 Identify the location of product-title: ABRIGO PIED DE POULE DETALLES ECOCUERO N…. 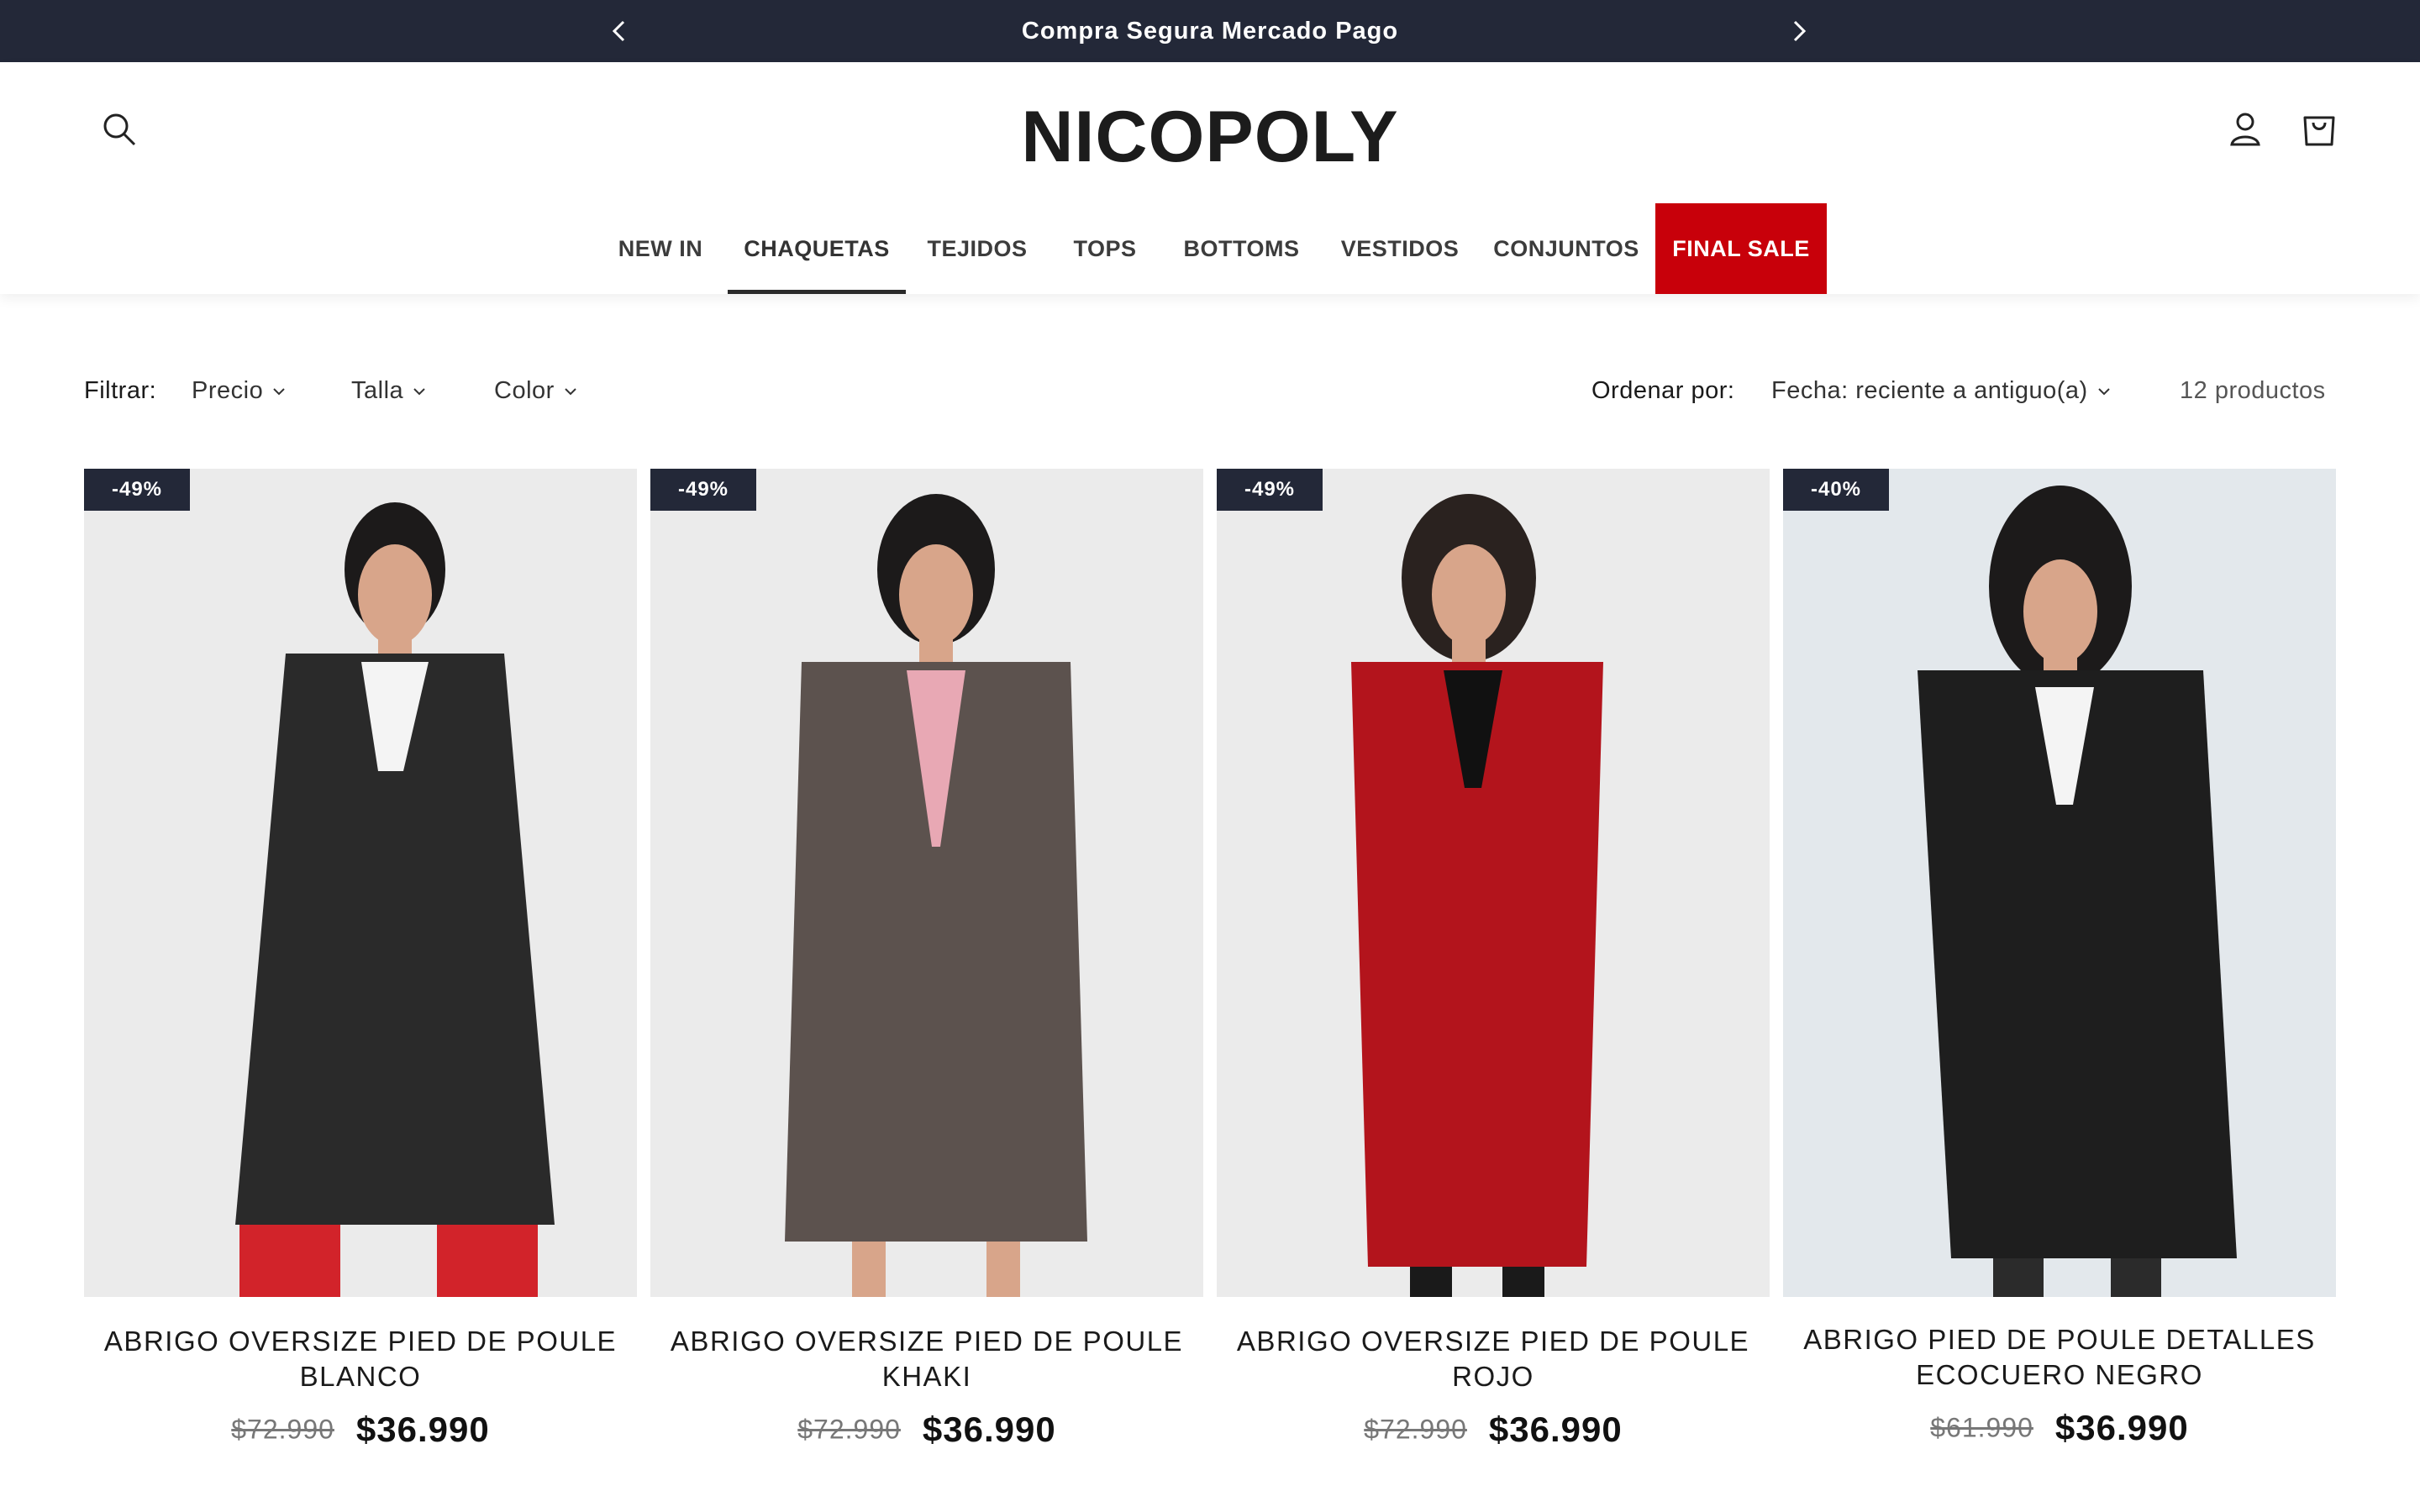
(2059, 1357).